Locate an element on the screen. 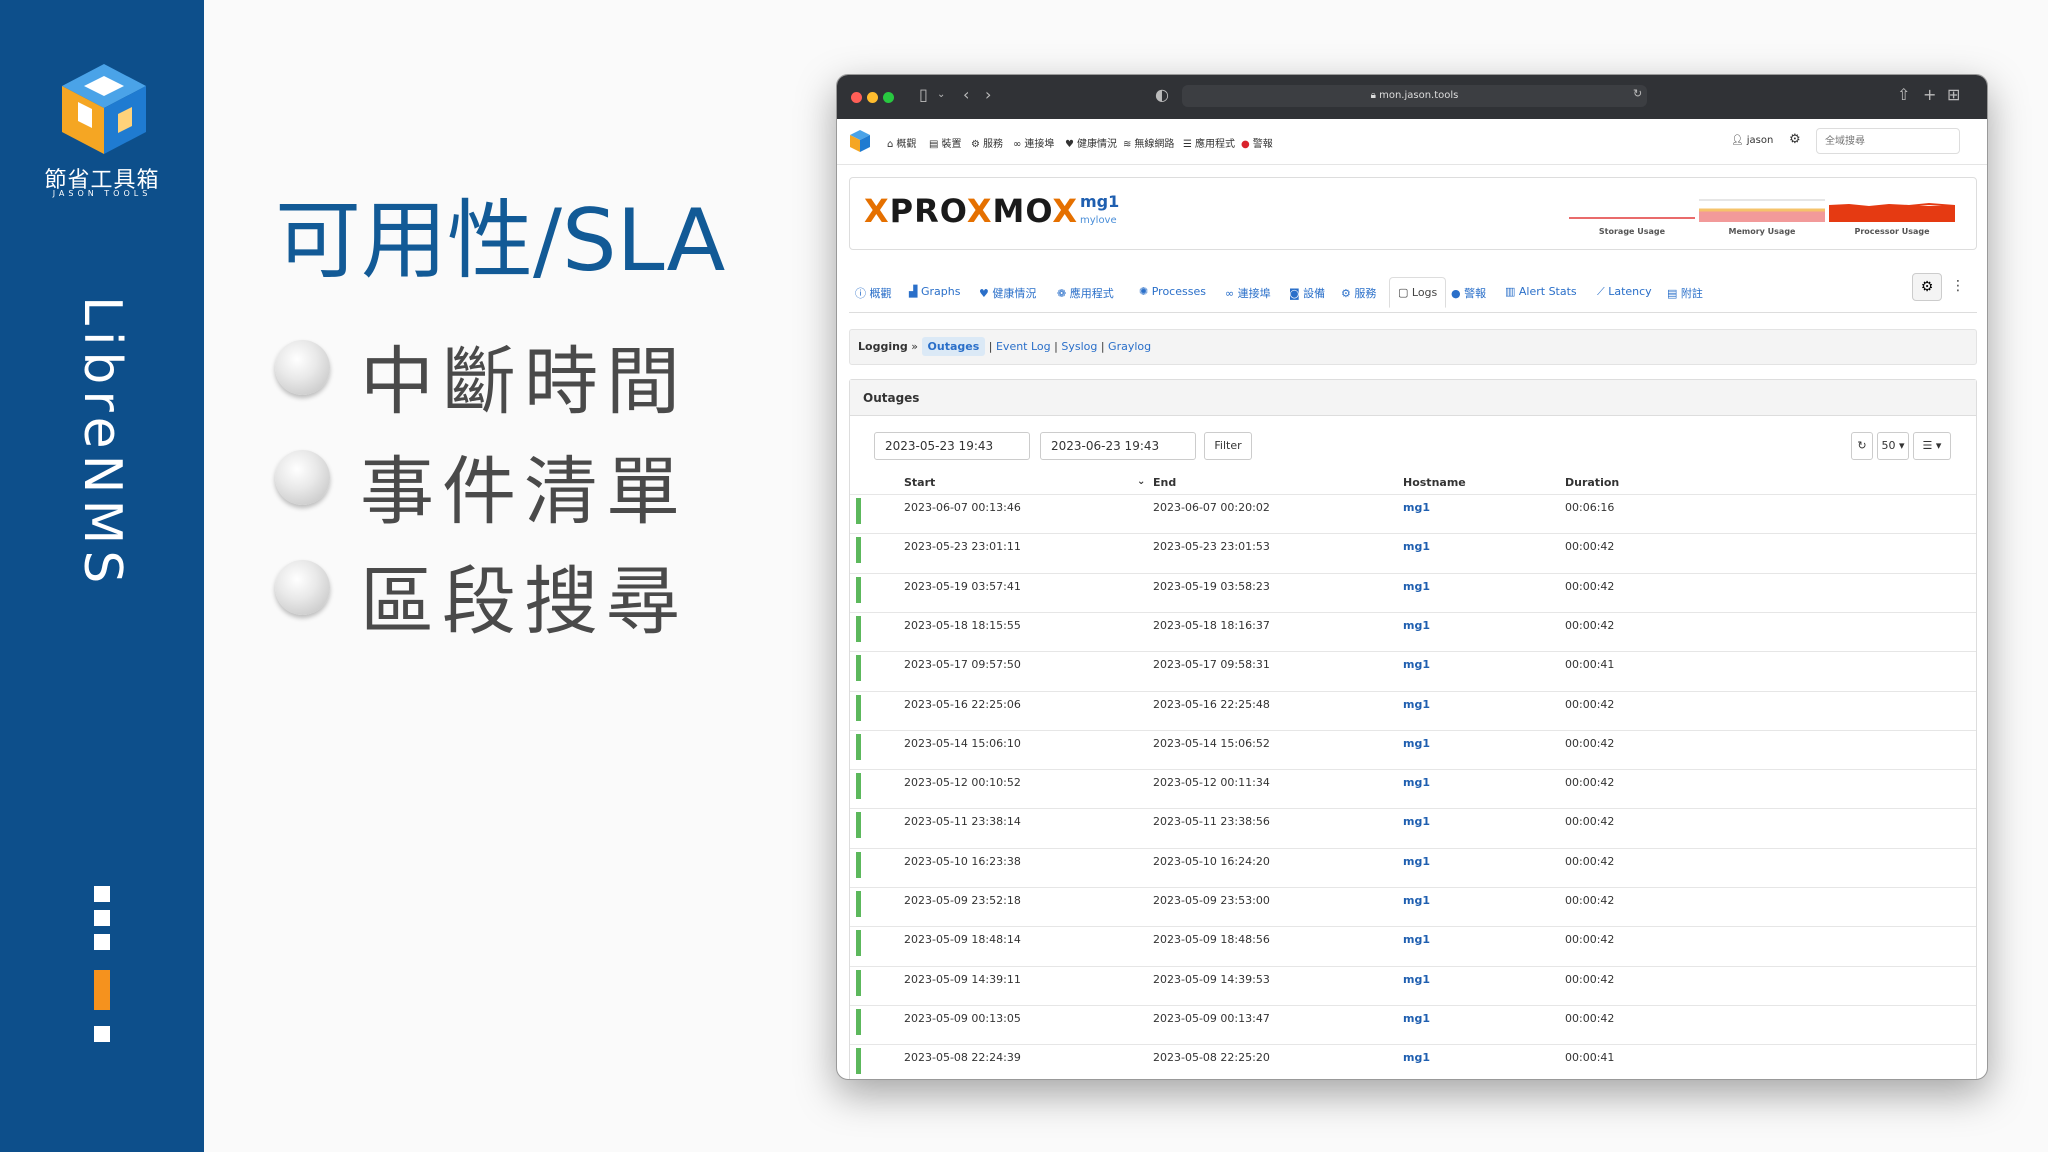 This screenshot has width=2048, height=1152. tab-latency: ⟋ Latency is located at coordinates (1624, 292).